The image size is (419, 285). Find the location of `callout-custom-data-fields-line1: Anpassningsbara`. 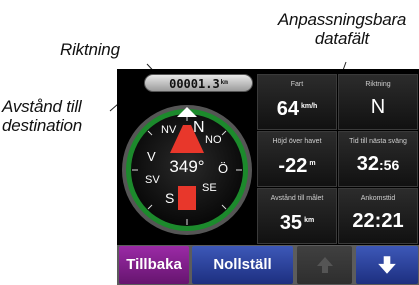

callout-custom-data-fields-line1: Anpassningsbara is located at coordinates (342, 19).